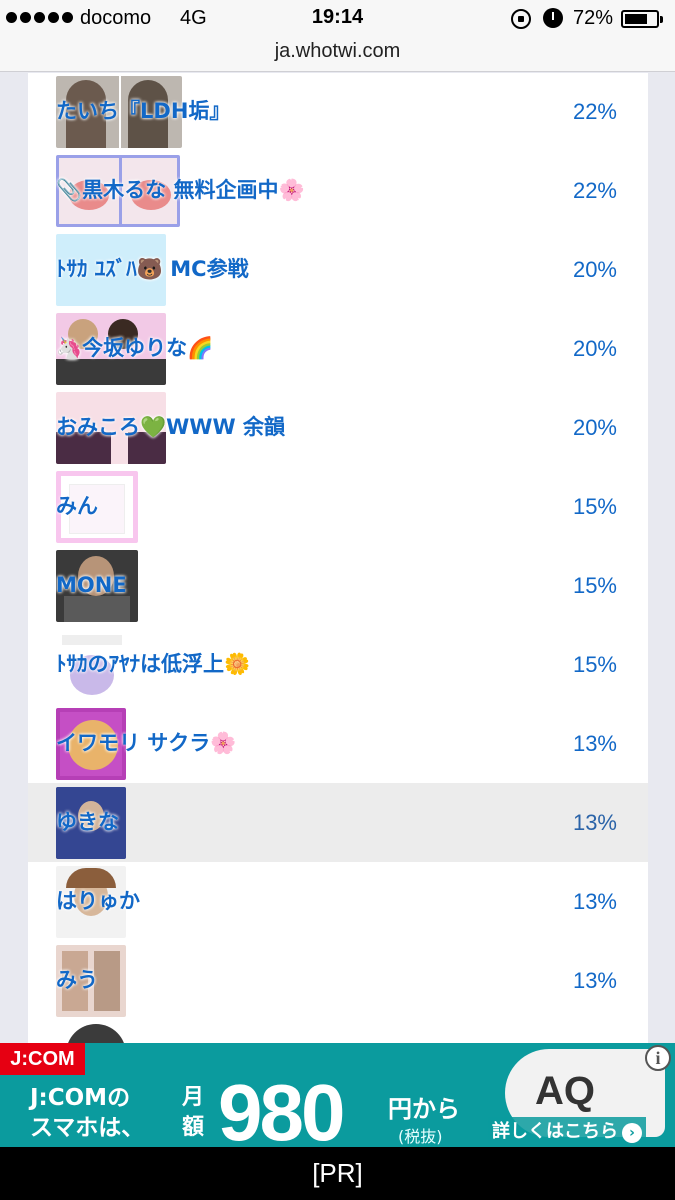  Describe the element at coordinates (338, 743) in the screenshot. I see `list-item: イワモリ サクラ🌸 13%` at that location.